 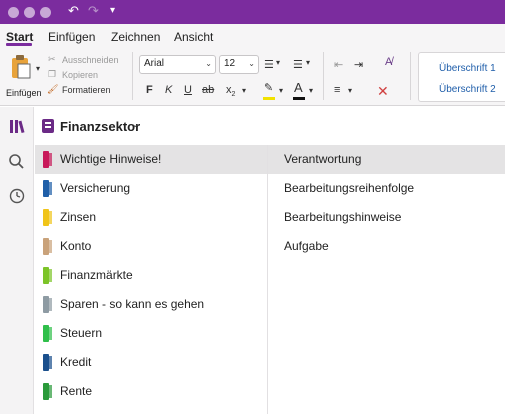 What do you see at coordinates (17, 127) in the screenshot?
I see `notebooks-icon` at bounding box center [17, 127].